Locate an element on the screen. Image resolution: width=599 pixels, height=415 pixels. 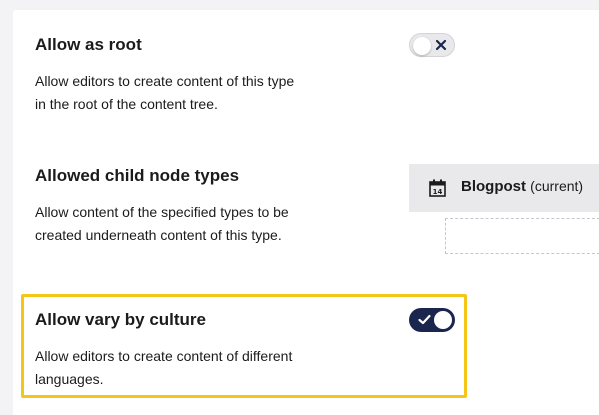
child-node-current-tag: (current) is located at coordinates (557, 186).